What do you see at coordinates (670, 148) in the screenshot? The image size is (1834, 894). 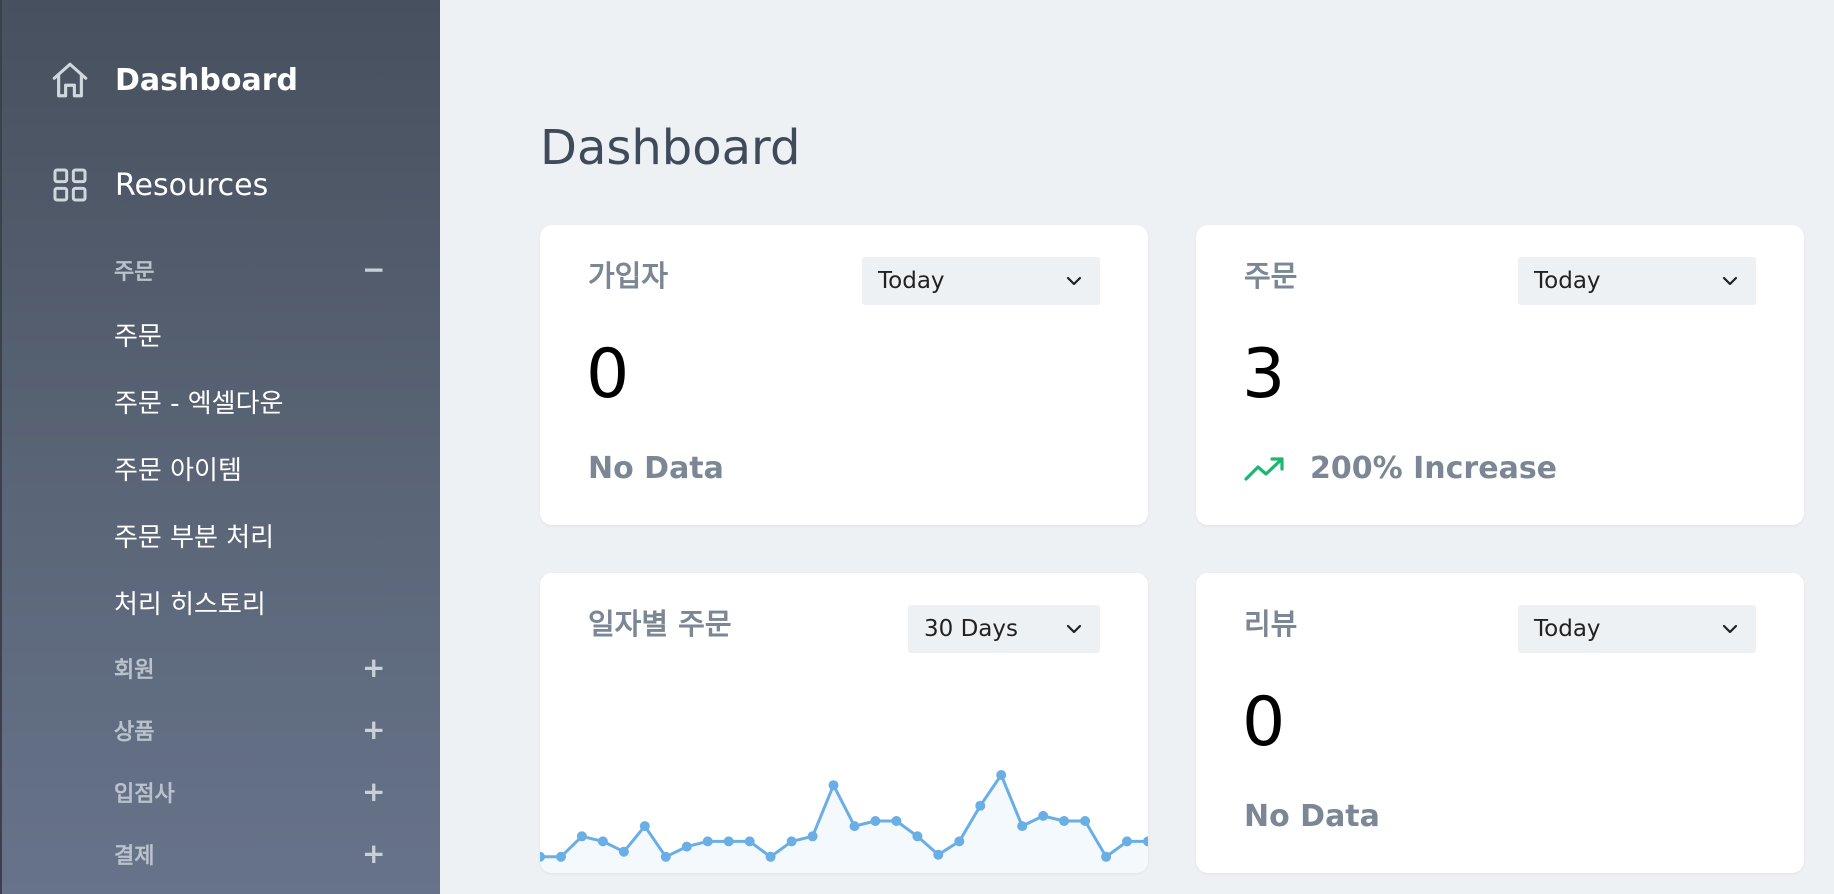 I see `page-title: Dashboard` at bounding box center [670, 148].